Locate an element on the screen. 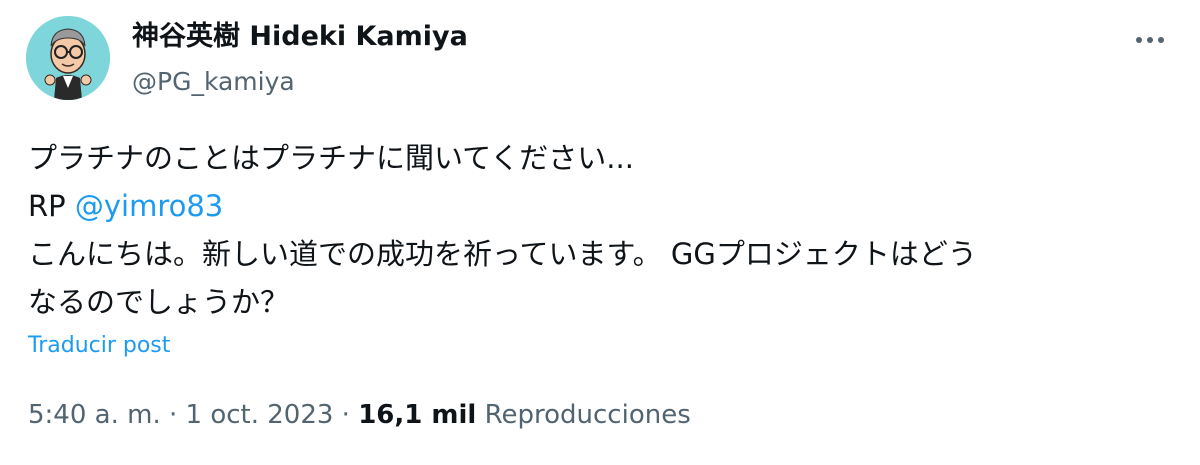 This screenshot has width=1200, height=465. tweet-header: 神谷英樹 Hideki Kamiya @PG_kamiya is located at coordinates (247, 58).